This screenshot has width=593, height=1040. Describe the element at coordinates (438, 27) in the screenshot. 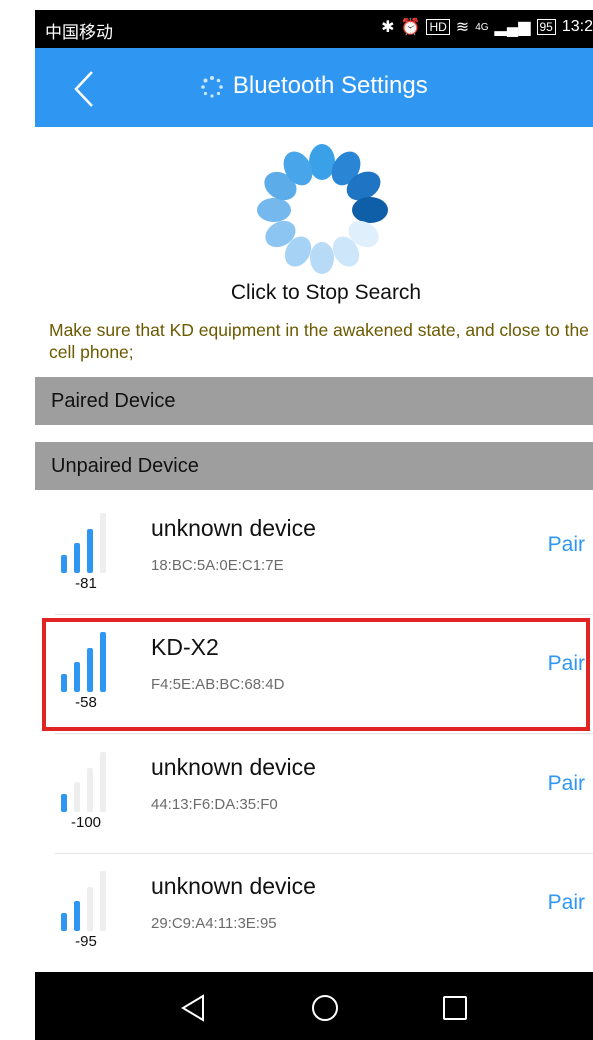

I see `hd-badge: HD` at that location.